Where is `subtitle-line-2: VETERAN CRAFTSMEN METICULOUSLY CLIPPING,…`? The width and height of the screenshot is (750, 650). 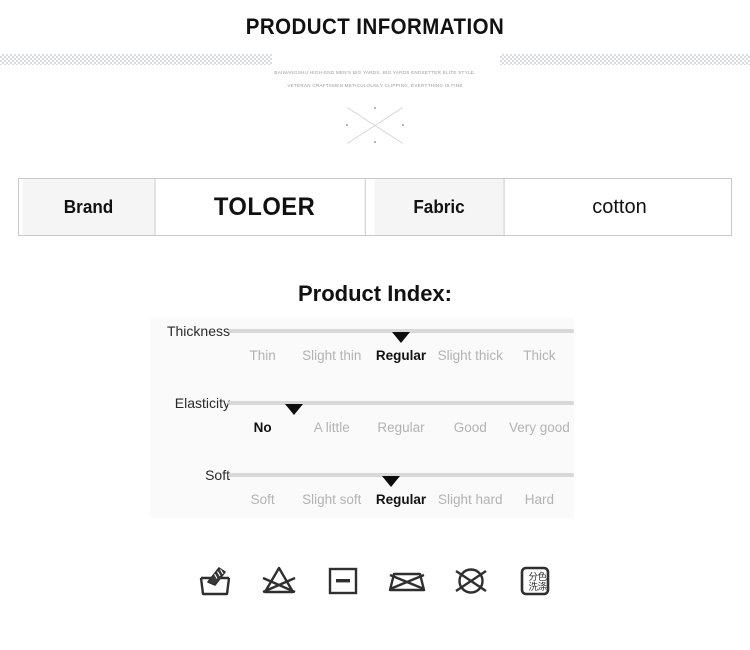
subtitle-line-2: VETERAN CRAFTSMEN METICULOUSLY CLIPPING,… is located at coordinates (375, 85).